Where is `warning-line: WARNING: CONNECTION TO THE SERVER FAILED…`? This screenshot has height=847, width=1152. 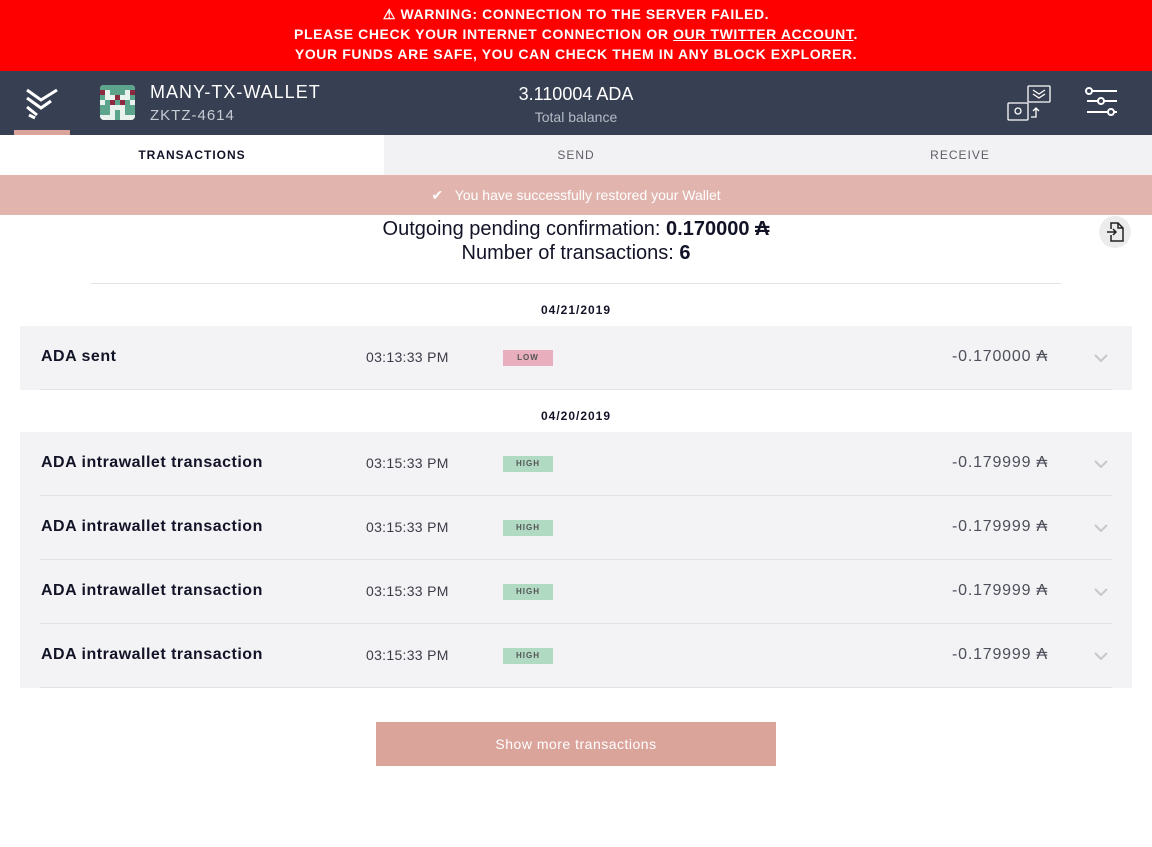 warning-line: WARNING: CONNECTION TO THE SERVER FAILED… is located at coordinates (585, 14).